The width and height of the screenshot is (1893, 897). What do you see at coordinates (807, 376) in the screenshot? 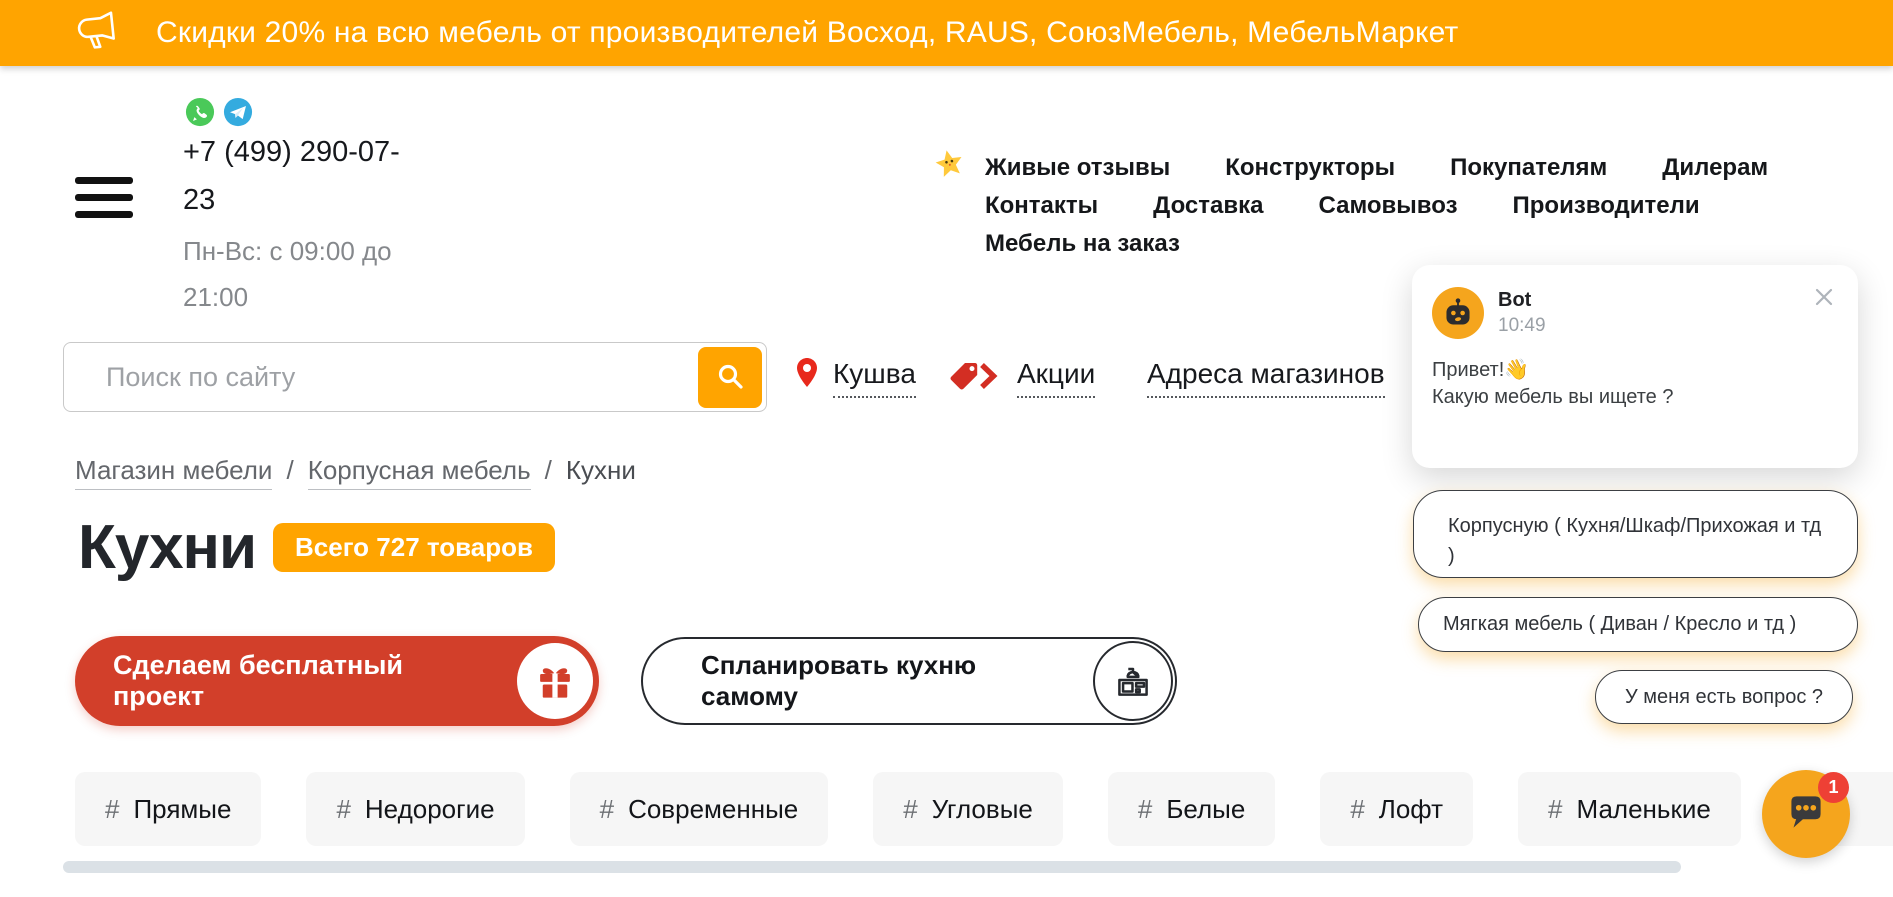
I see `map-pin-icon` at bounding box center [807, 376].